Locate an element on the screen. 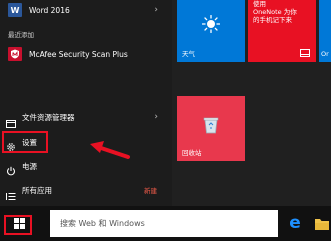 Image resolution: width=331 pixels, height=241 pixels. tile-label: 回收站 is located at coordinates (192, 153).